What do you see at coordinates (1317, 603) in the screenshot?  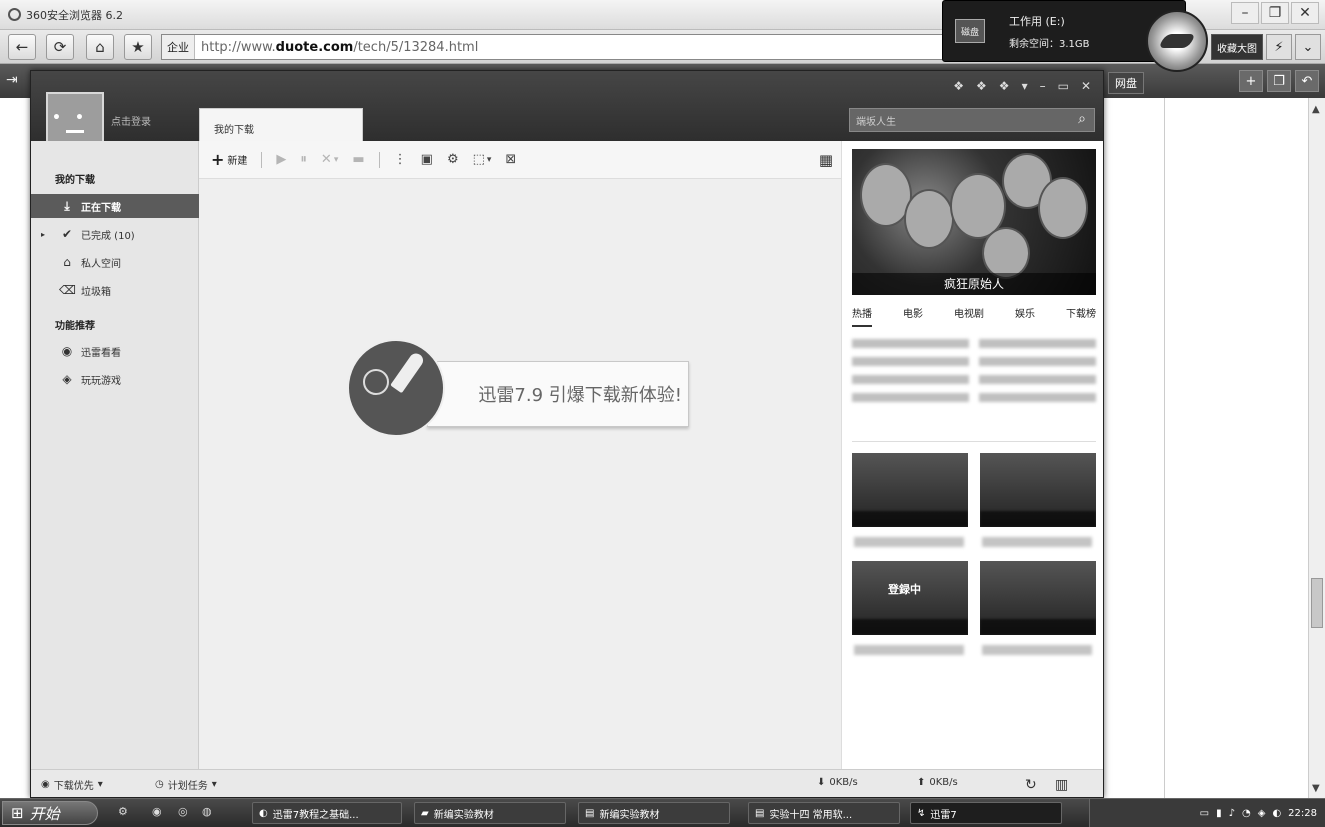 I see `scroll-thumb` at bounding box center [1317, 603].